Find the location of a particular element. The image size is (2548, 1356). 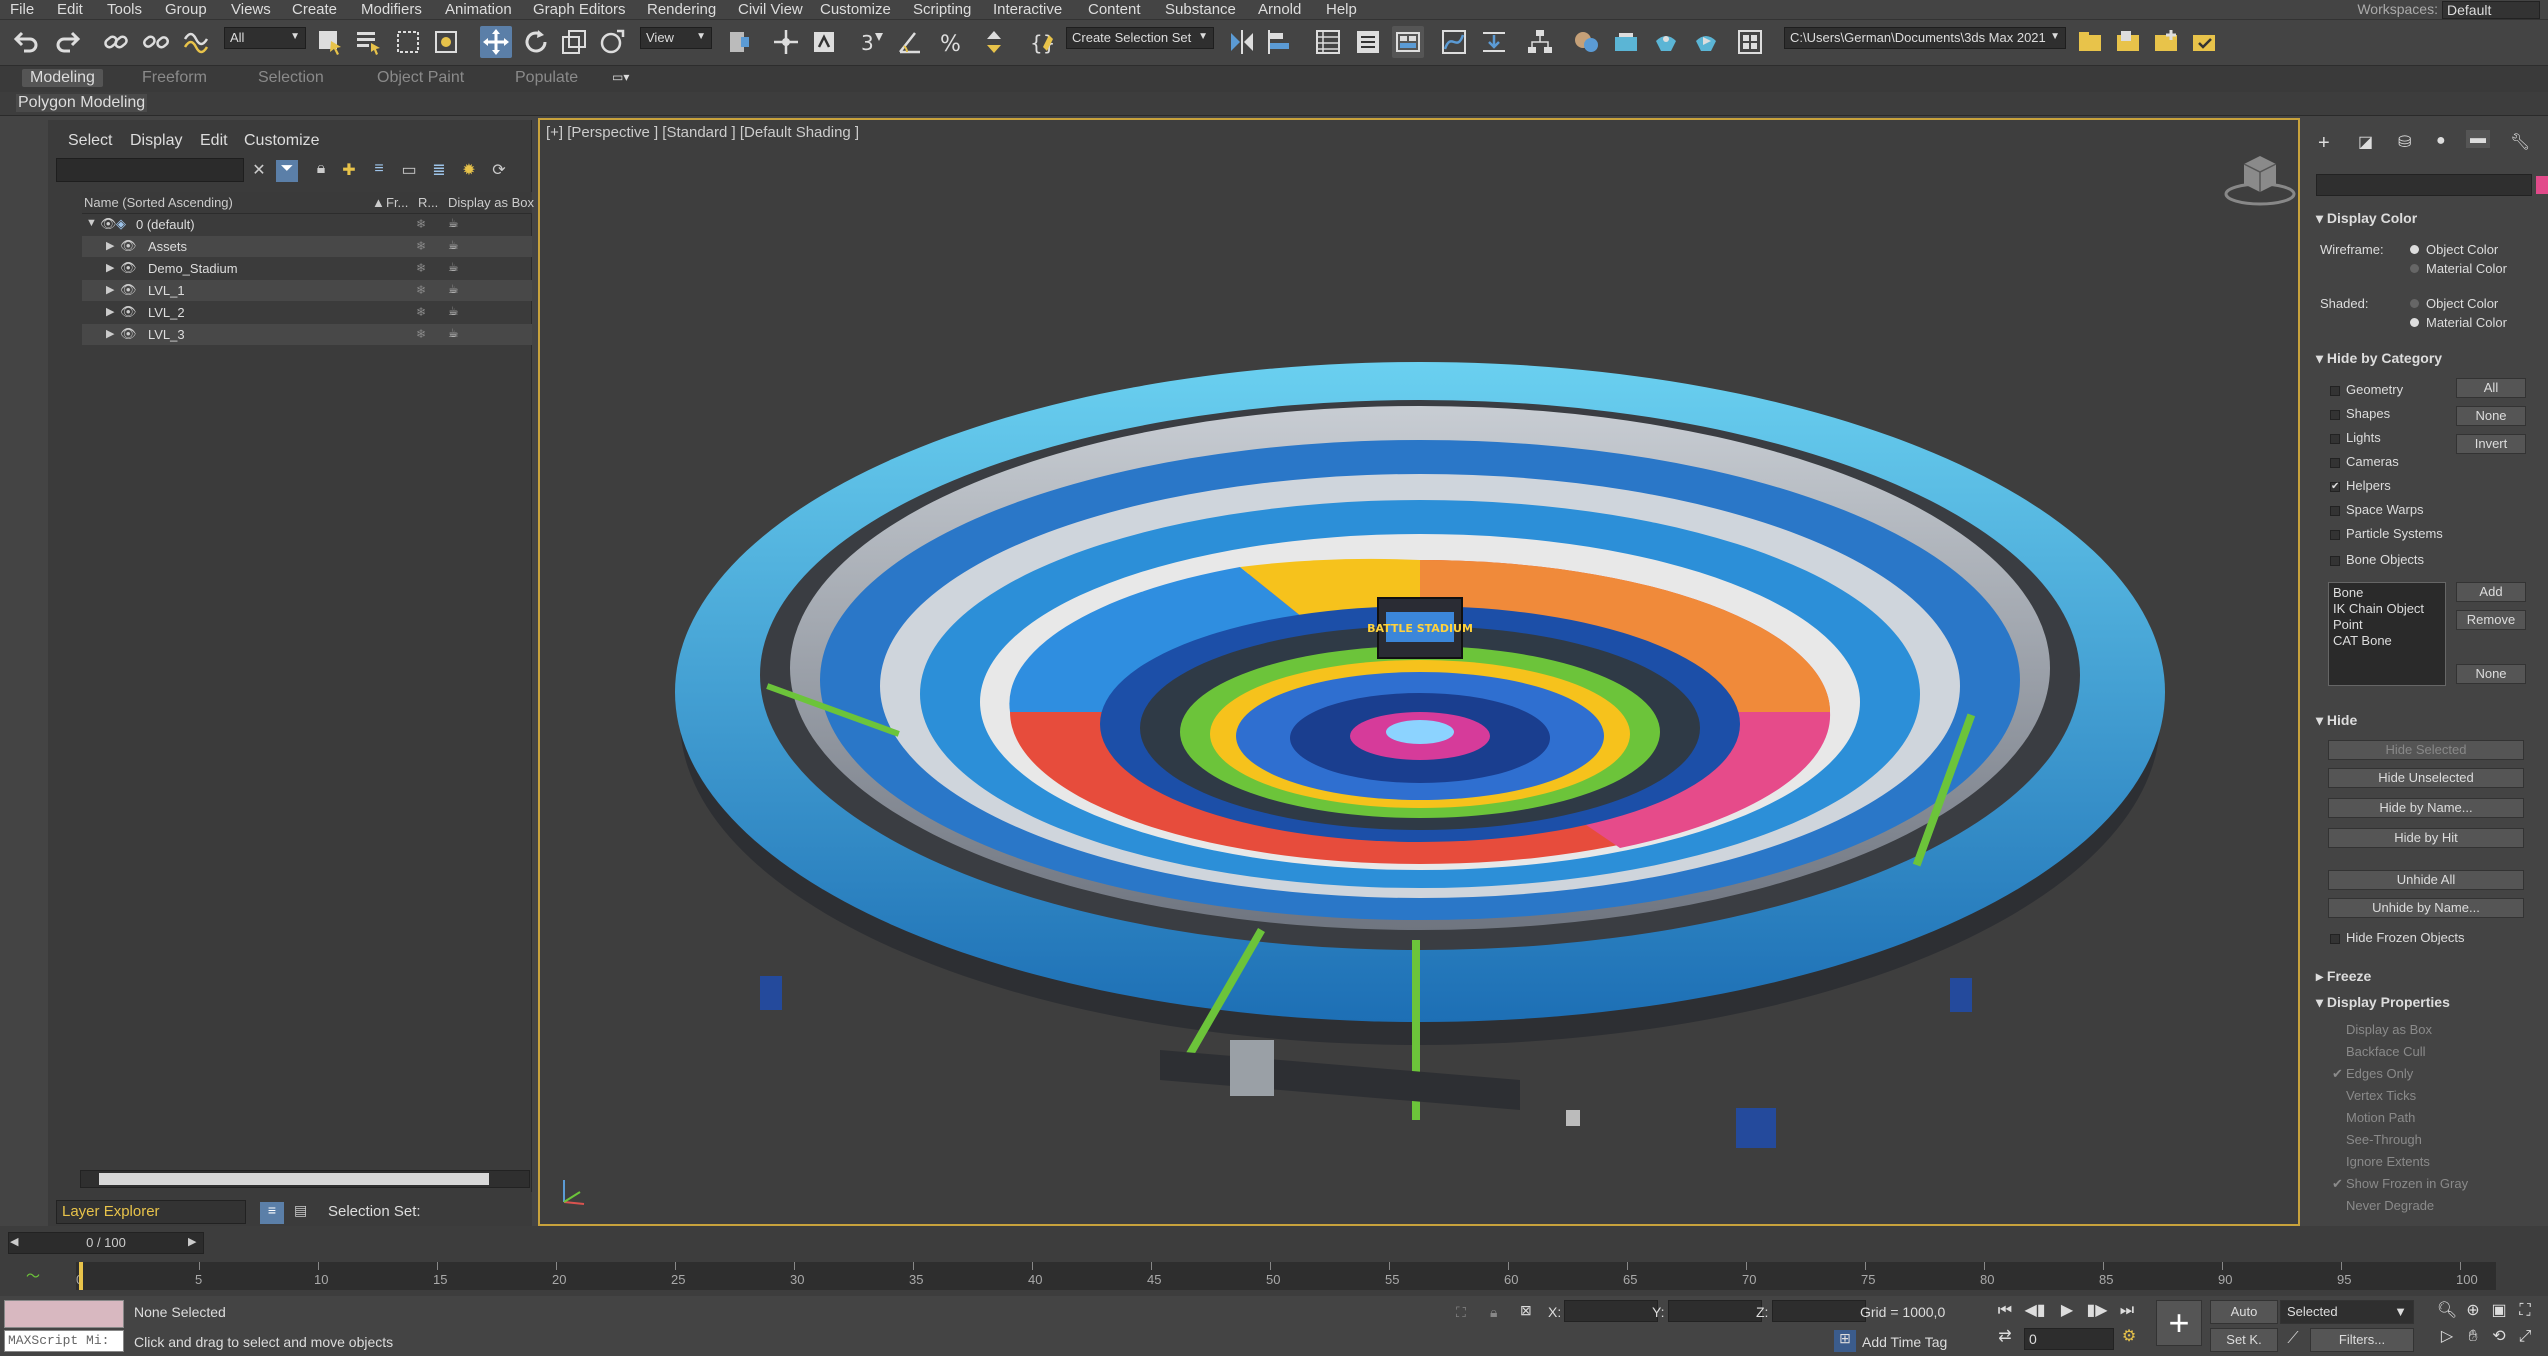

toggle-ribbon-icon is located at coordinates (1408, 42).